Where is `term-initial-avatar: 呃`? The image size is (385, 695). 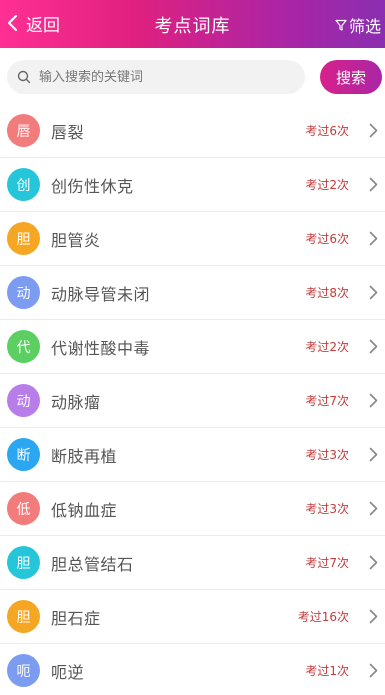
term-initial-avatar: 呃 is located at coordinates (23, 670).